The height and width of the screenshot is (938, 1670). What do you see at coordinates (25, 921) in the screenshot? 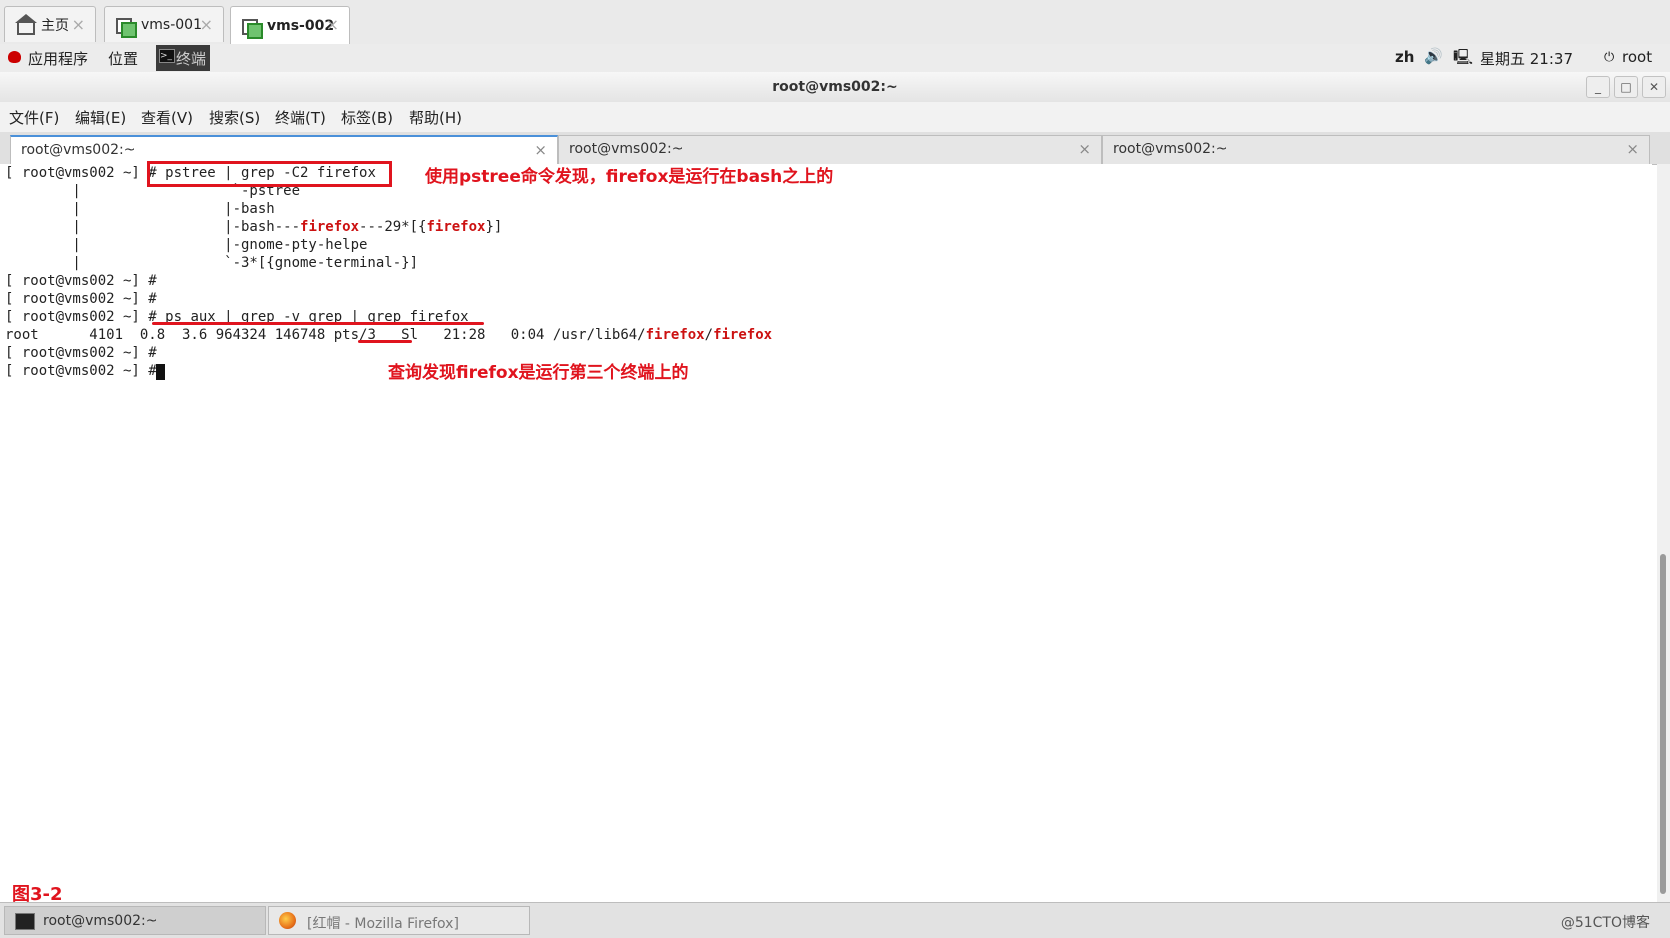
I see `terminal-icon` at bounding box center [25, 921].